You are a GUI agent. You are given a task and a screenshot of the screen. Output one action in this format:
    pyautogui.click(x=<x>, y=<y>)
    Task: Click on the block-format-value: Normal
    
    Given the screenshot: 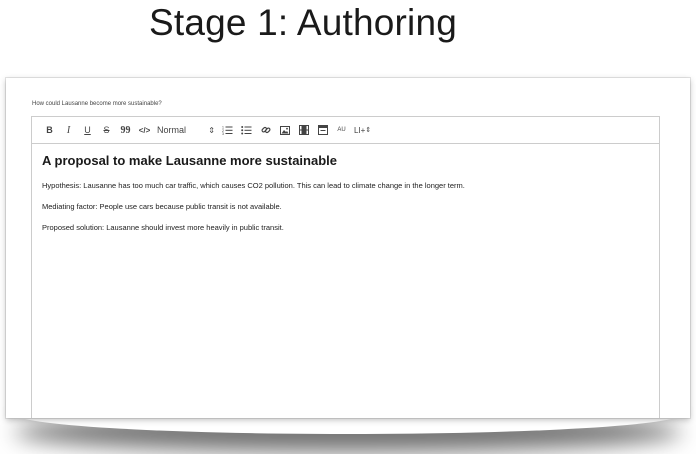 What is the action you would take?
    pyautogui.click(x=172, y=130)
    